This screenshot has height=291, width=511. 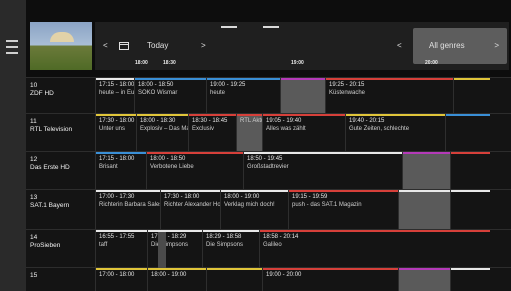 What do you see at coordinates (192, 204) in the screenshot?
I see `program-title: Richter Alexander Hold` at bounding box center [192, 204].